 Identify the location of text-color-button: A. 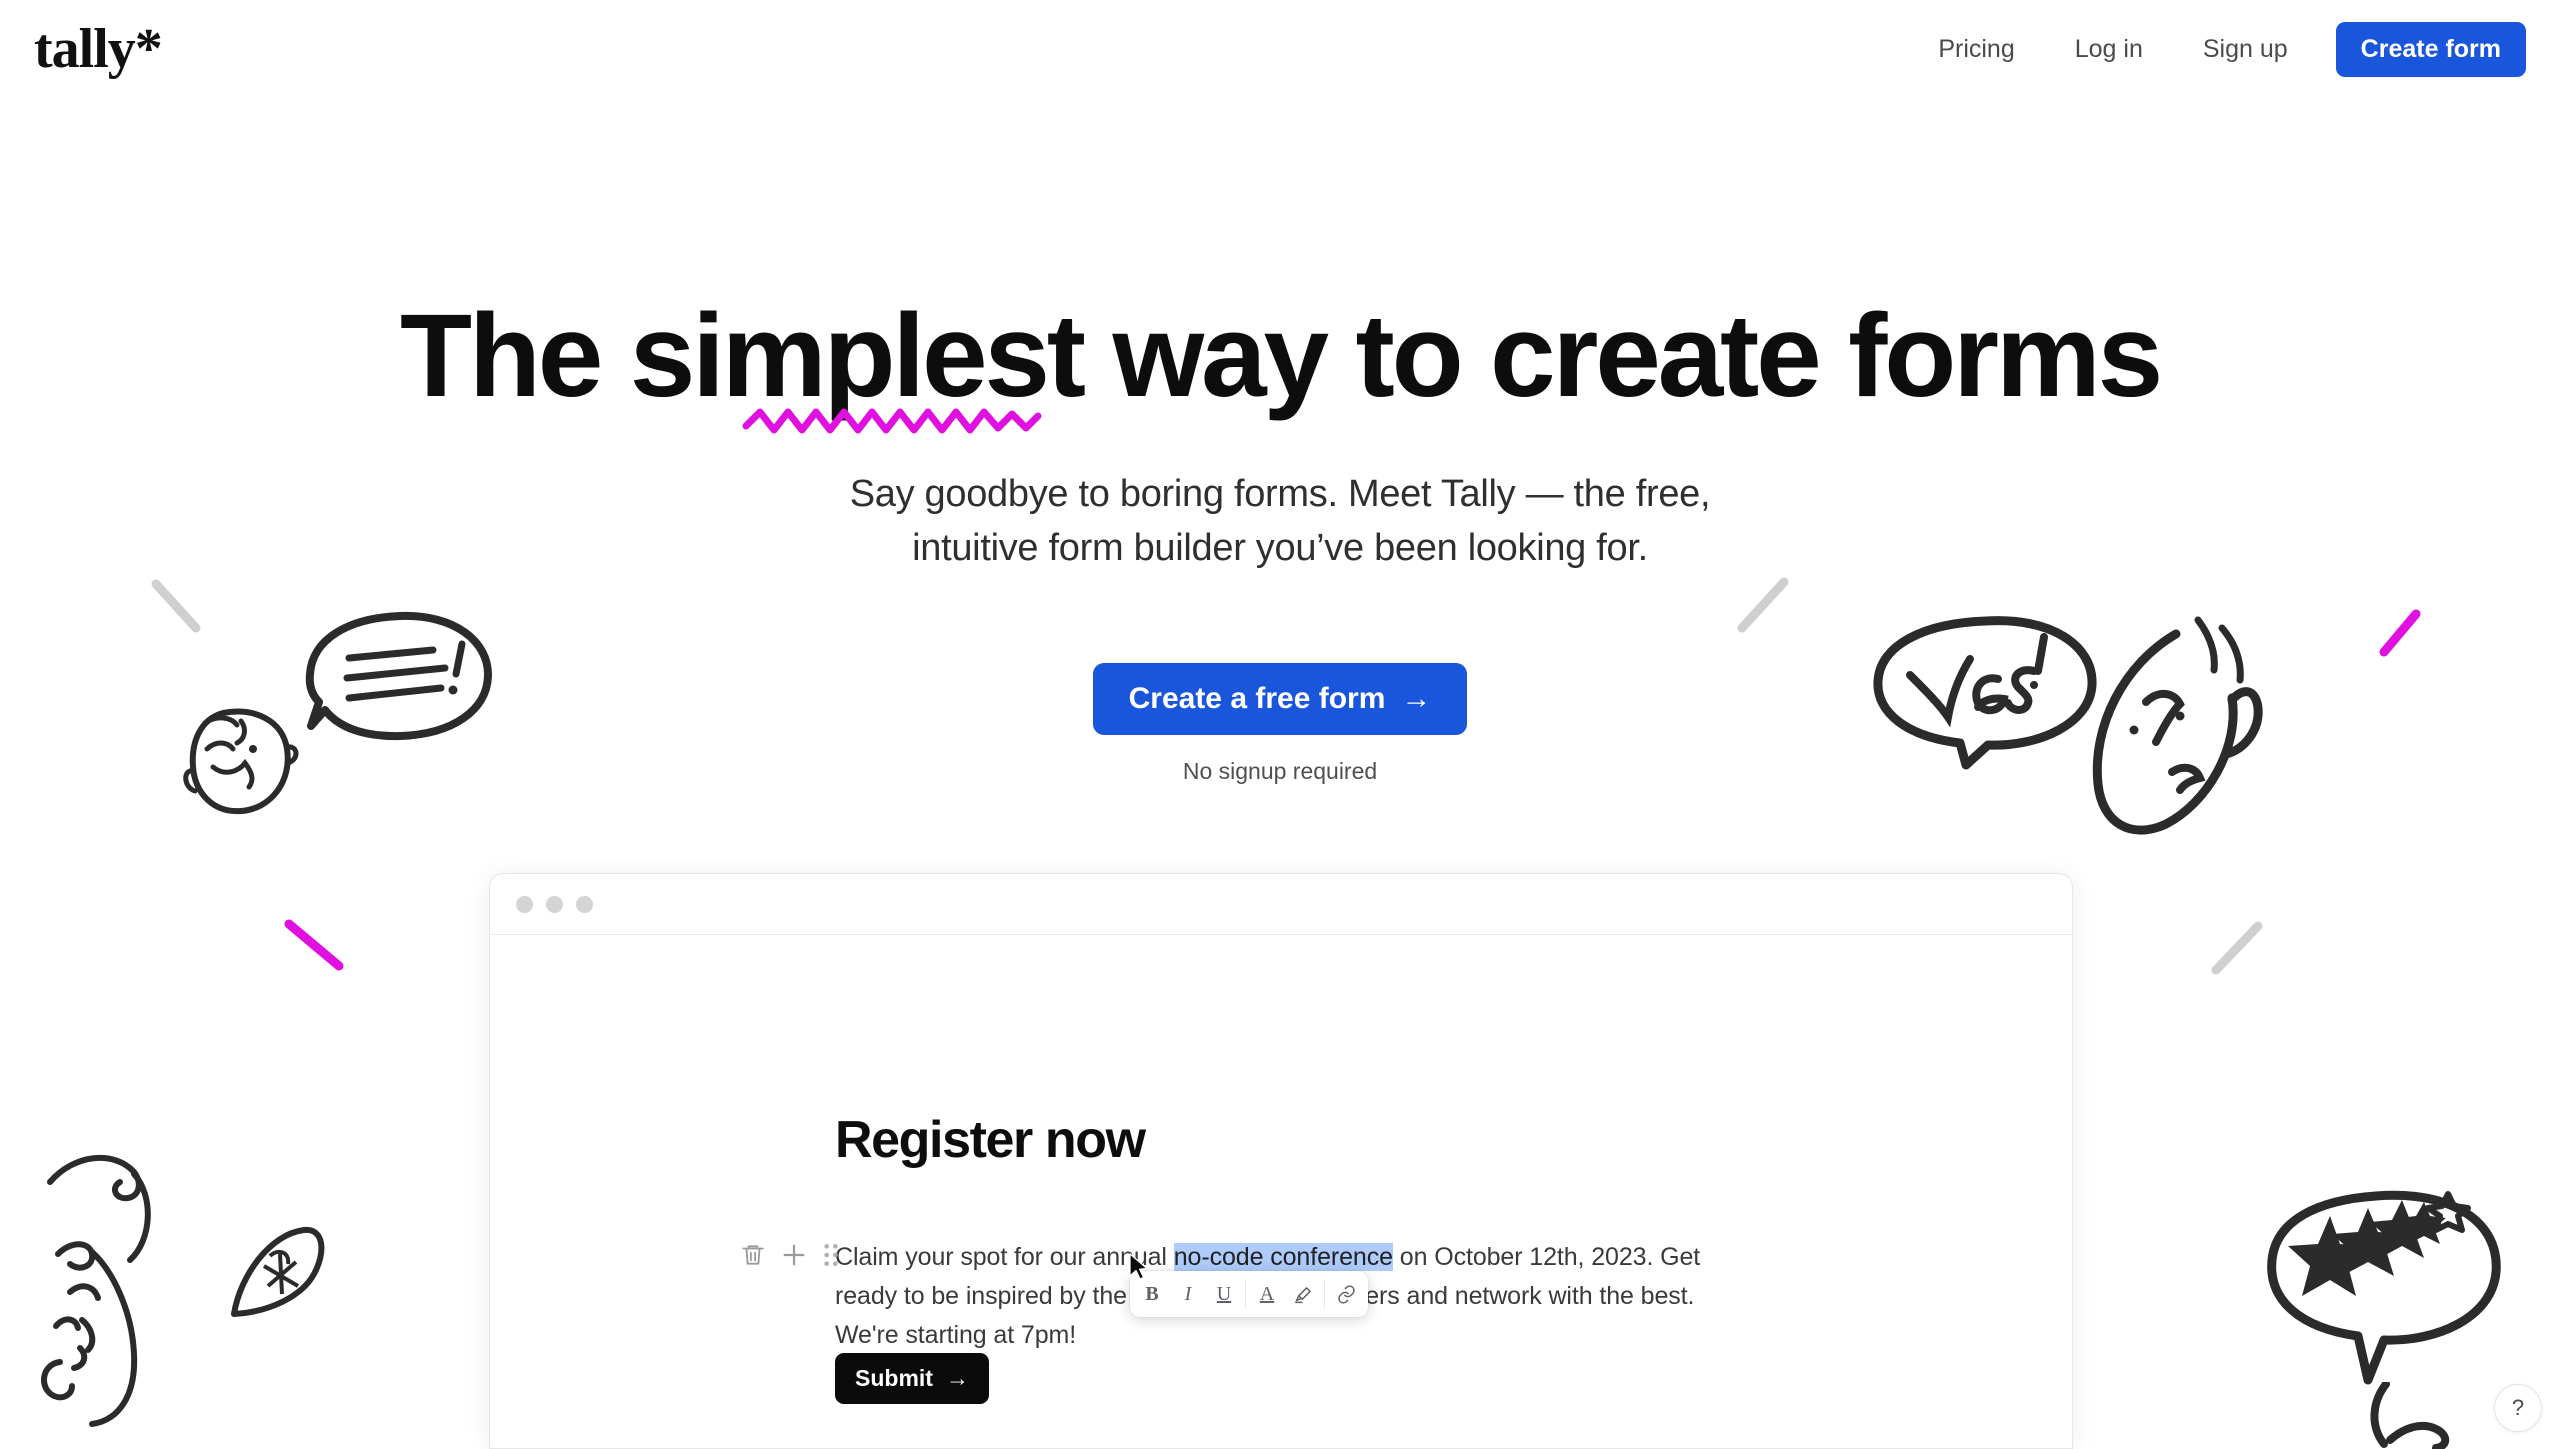
(1267, 1294).